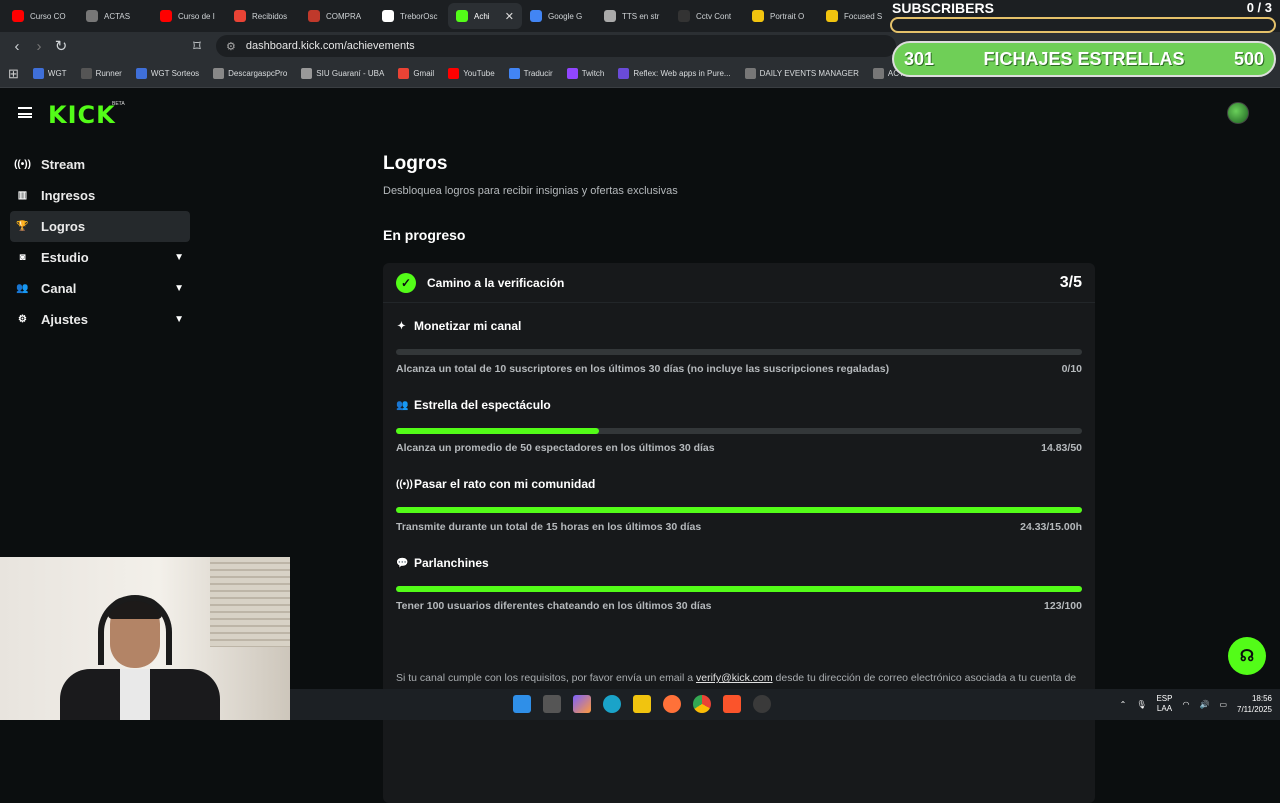 The width and height of the screenshot is (1280, 803). I want to click on browser-tab: ACTAS, so click(115, 16).